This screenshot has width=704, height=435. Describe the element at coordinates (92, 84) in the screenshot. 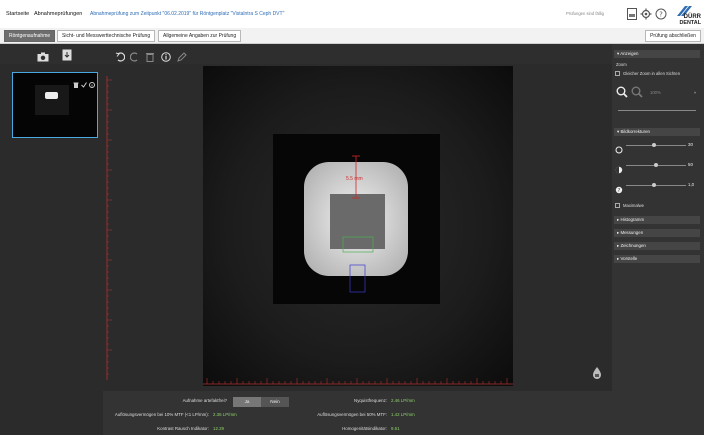

I see `info-icon` at that location.